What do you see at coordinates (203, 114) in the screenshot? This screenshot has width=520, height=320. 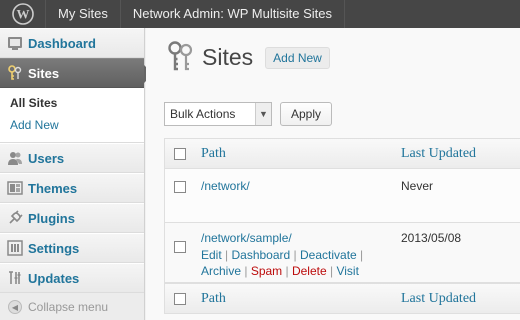 I see `bulk-actions-value: Bulk Actions` at bounding box center [203, 114].